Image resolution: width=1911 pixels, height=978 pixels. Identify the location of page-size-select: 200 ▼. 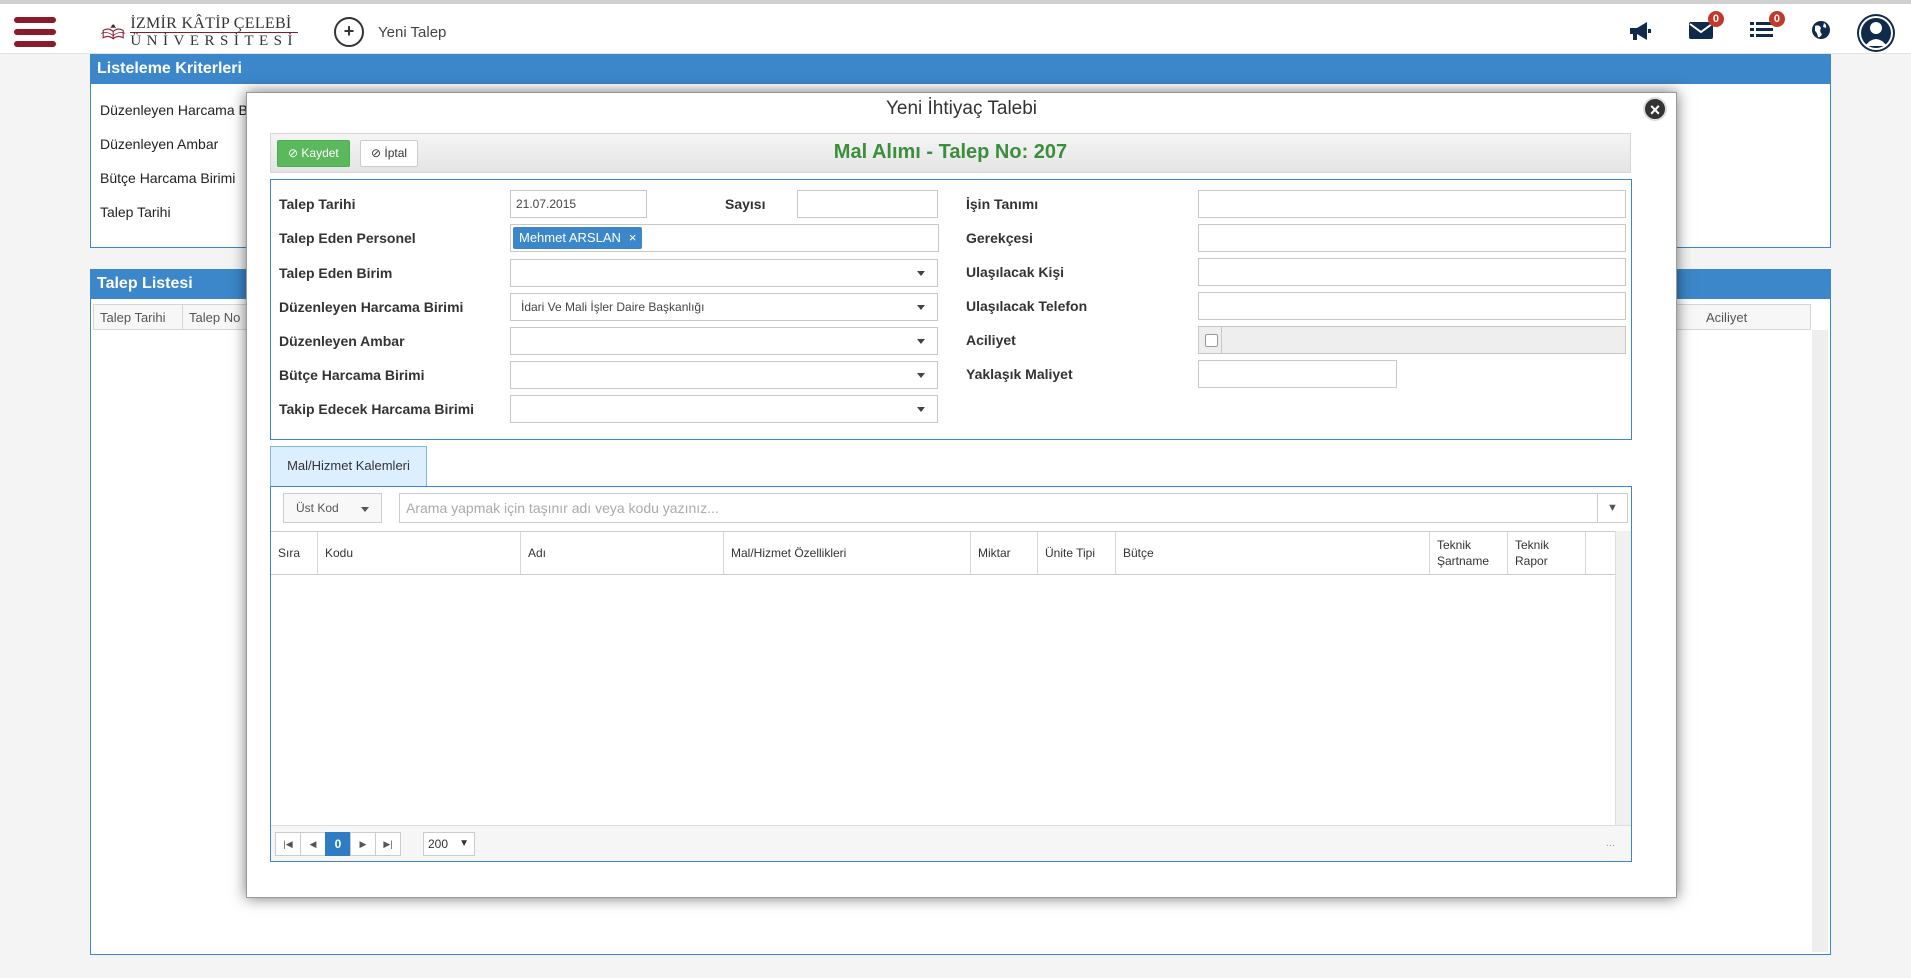
(449, 844).